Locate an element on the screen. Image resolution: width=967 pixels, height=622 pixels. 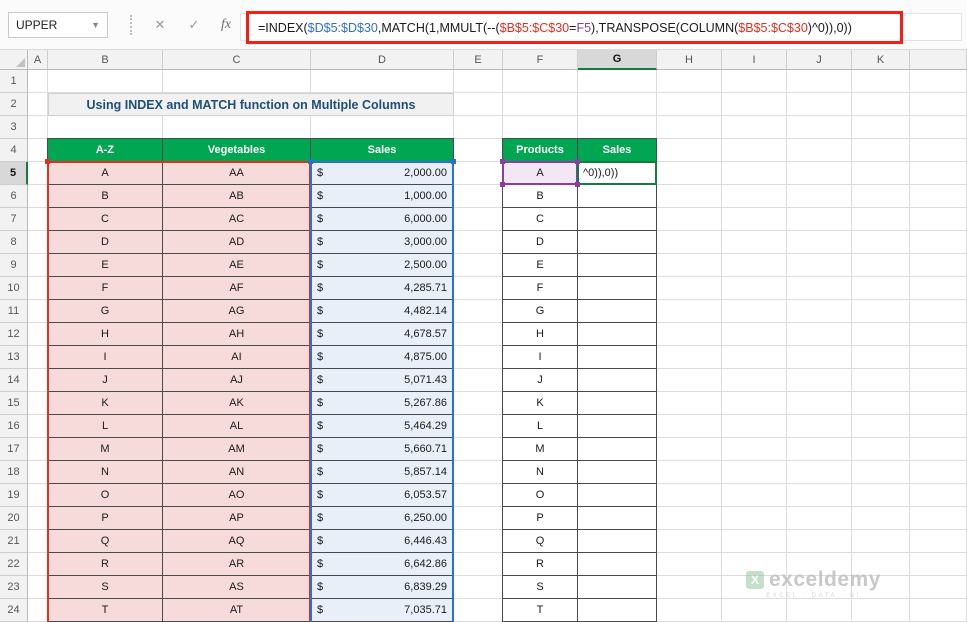
row-header-24: 24 is located at coordinates (14, 610).